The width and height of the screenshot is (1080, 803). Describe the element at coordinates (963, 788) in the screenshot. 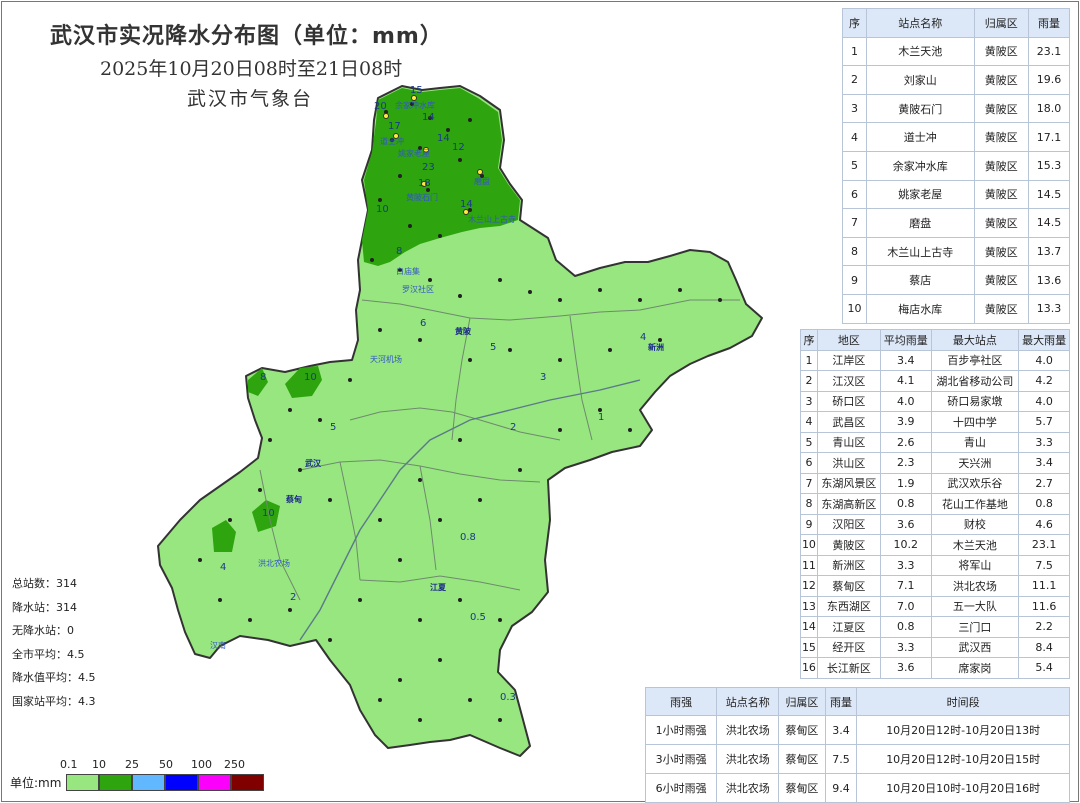

I see `cell: 10月20日10时-10月20日16时` at that location.